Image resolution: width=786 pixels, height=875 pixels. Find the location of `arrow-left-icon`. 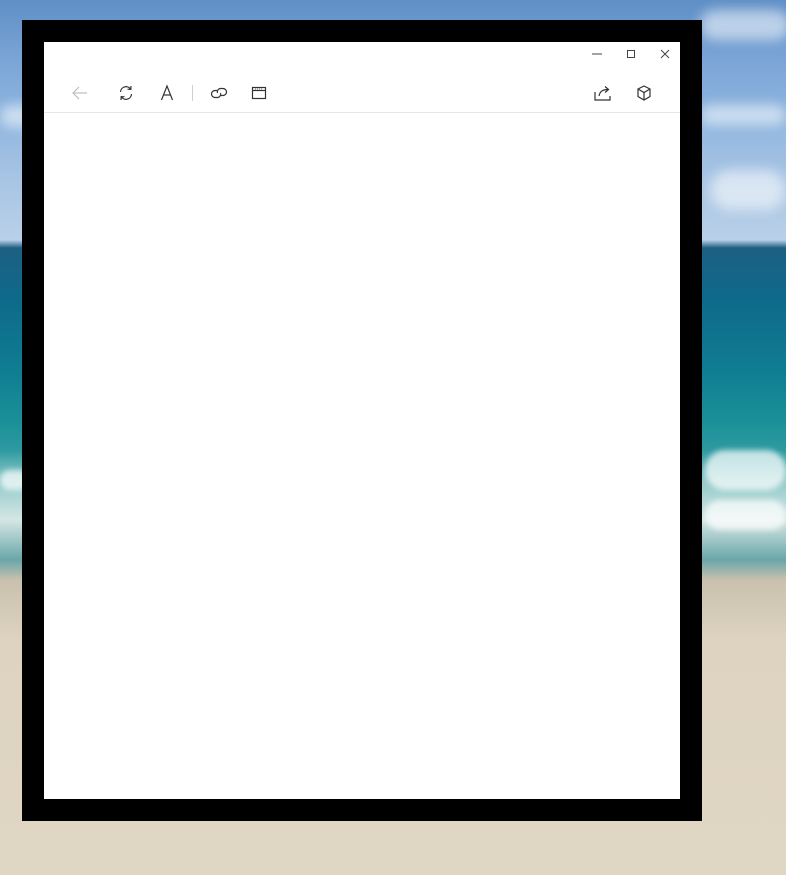

arrow-left-icon is located at coordinates (79, 93).